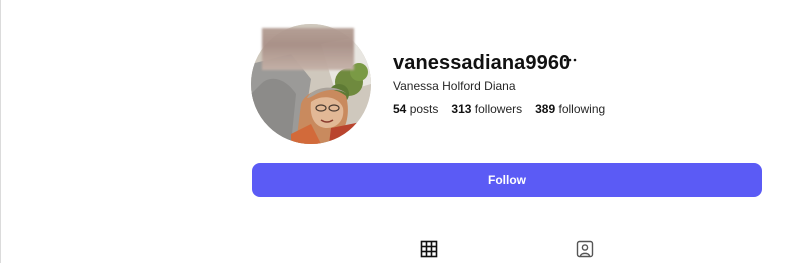  I want to click on following-label: following, so click(582, 109).